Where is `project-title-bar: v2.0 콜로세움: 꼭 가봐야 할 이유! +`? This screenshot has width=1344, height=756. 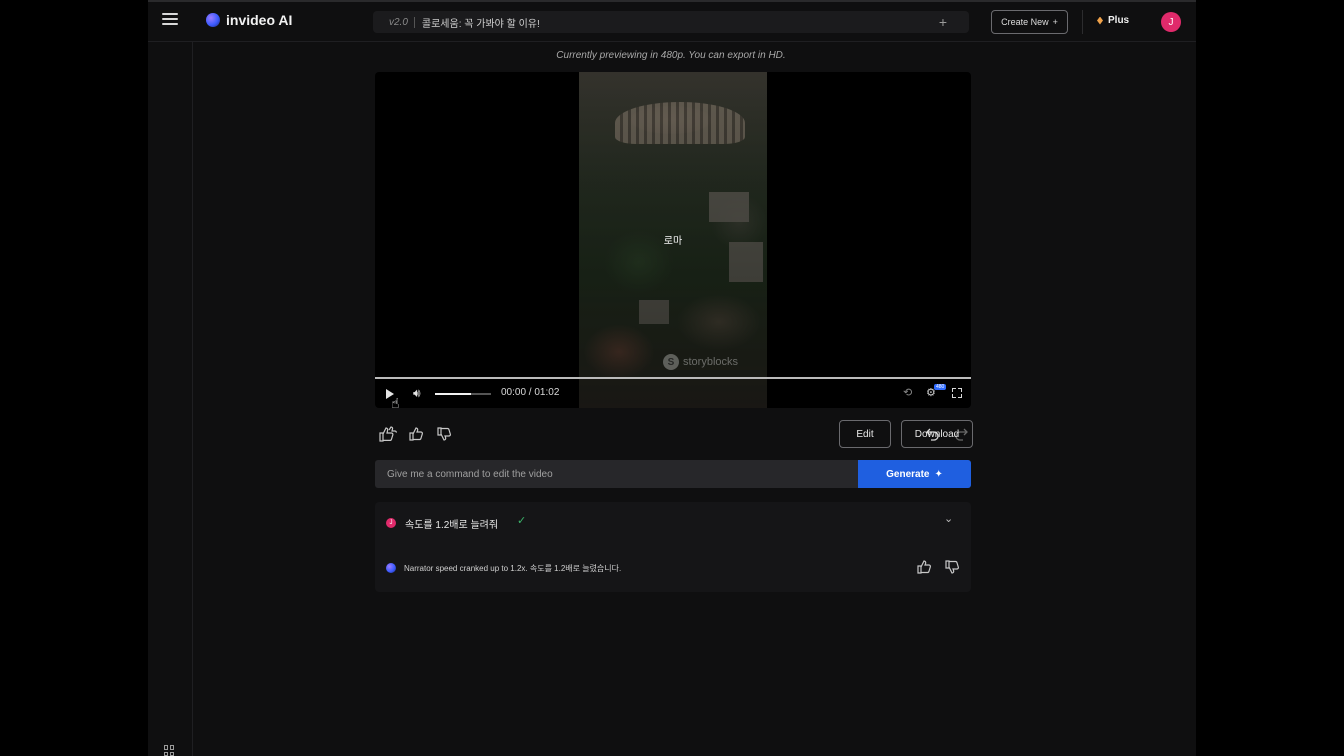
project-title-bar: v2.0 콜로세움: 꼭 가봐야 할 이유! + is located at coordinates (671, 22).